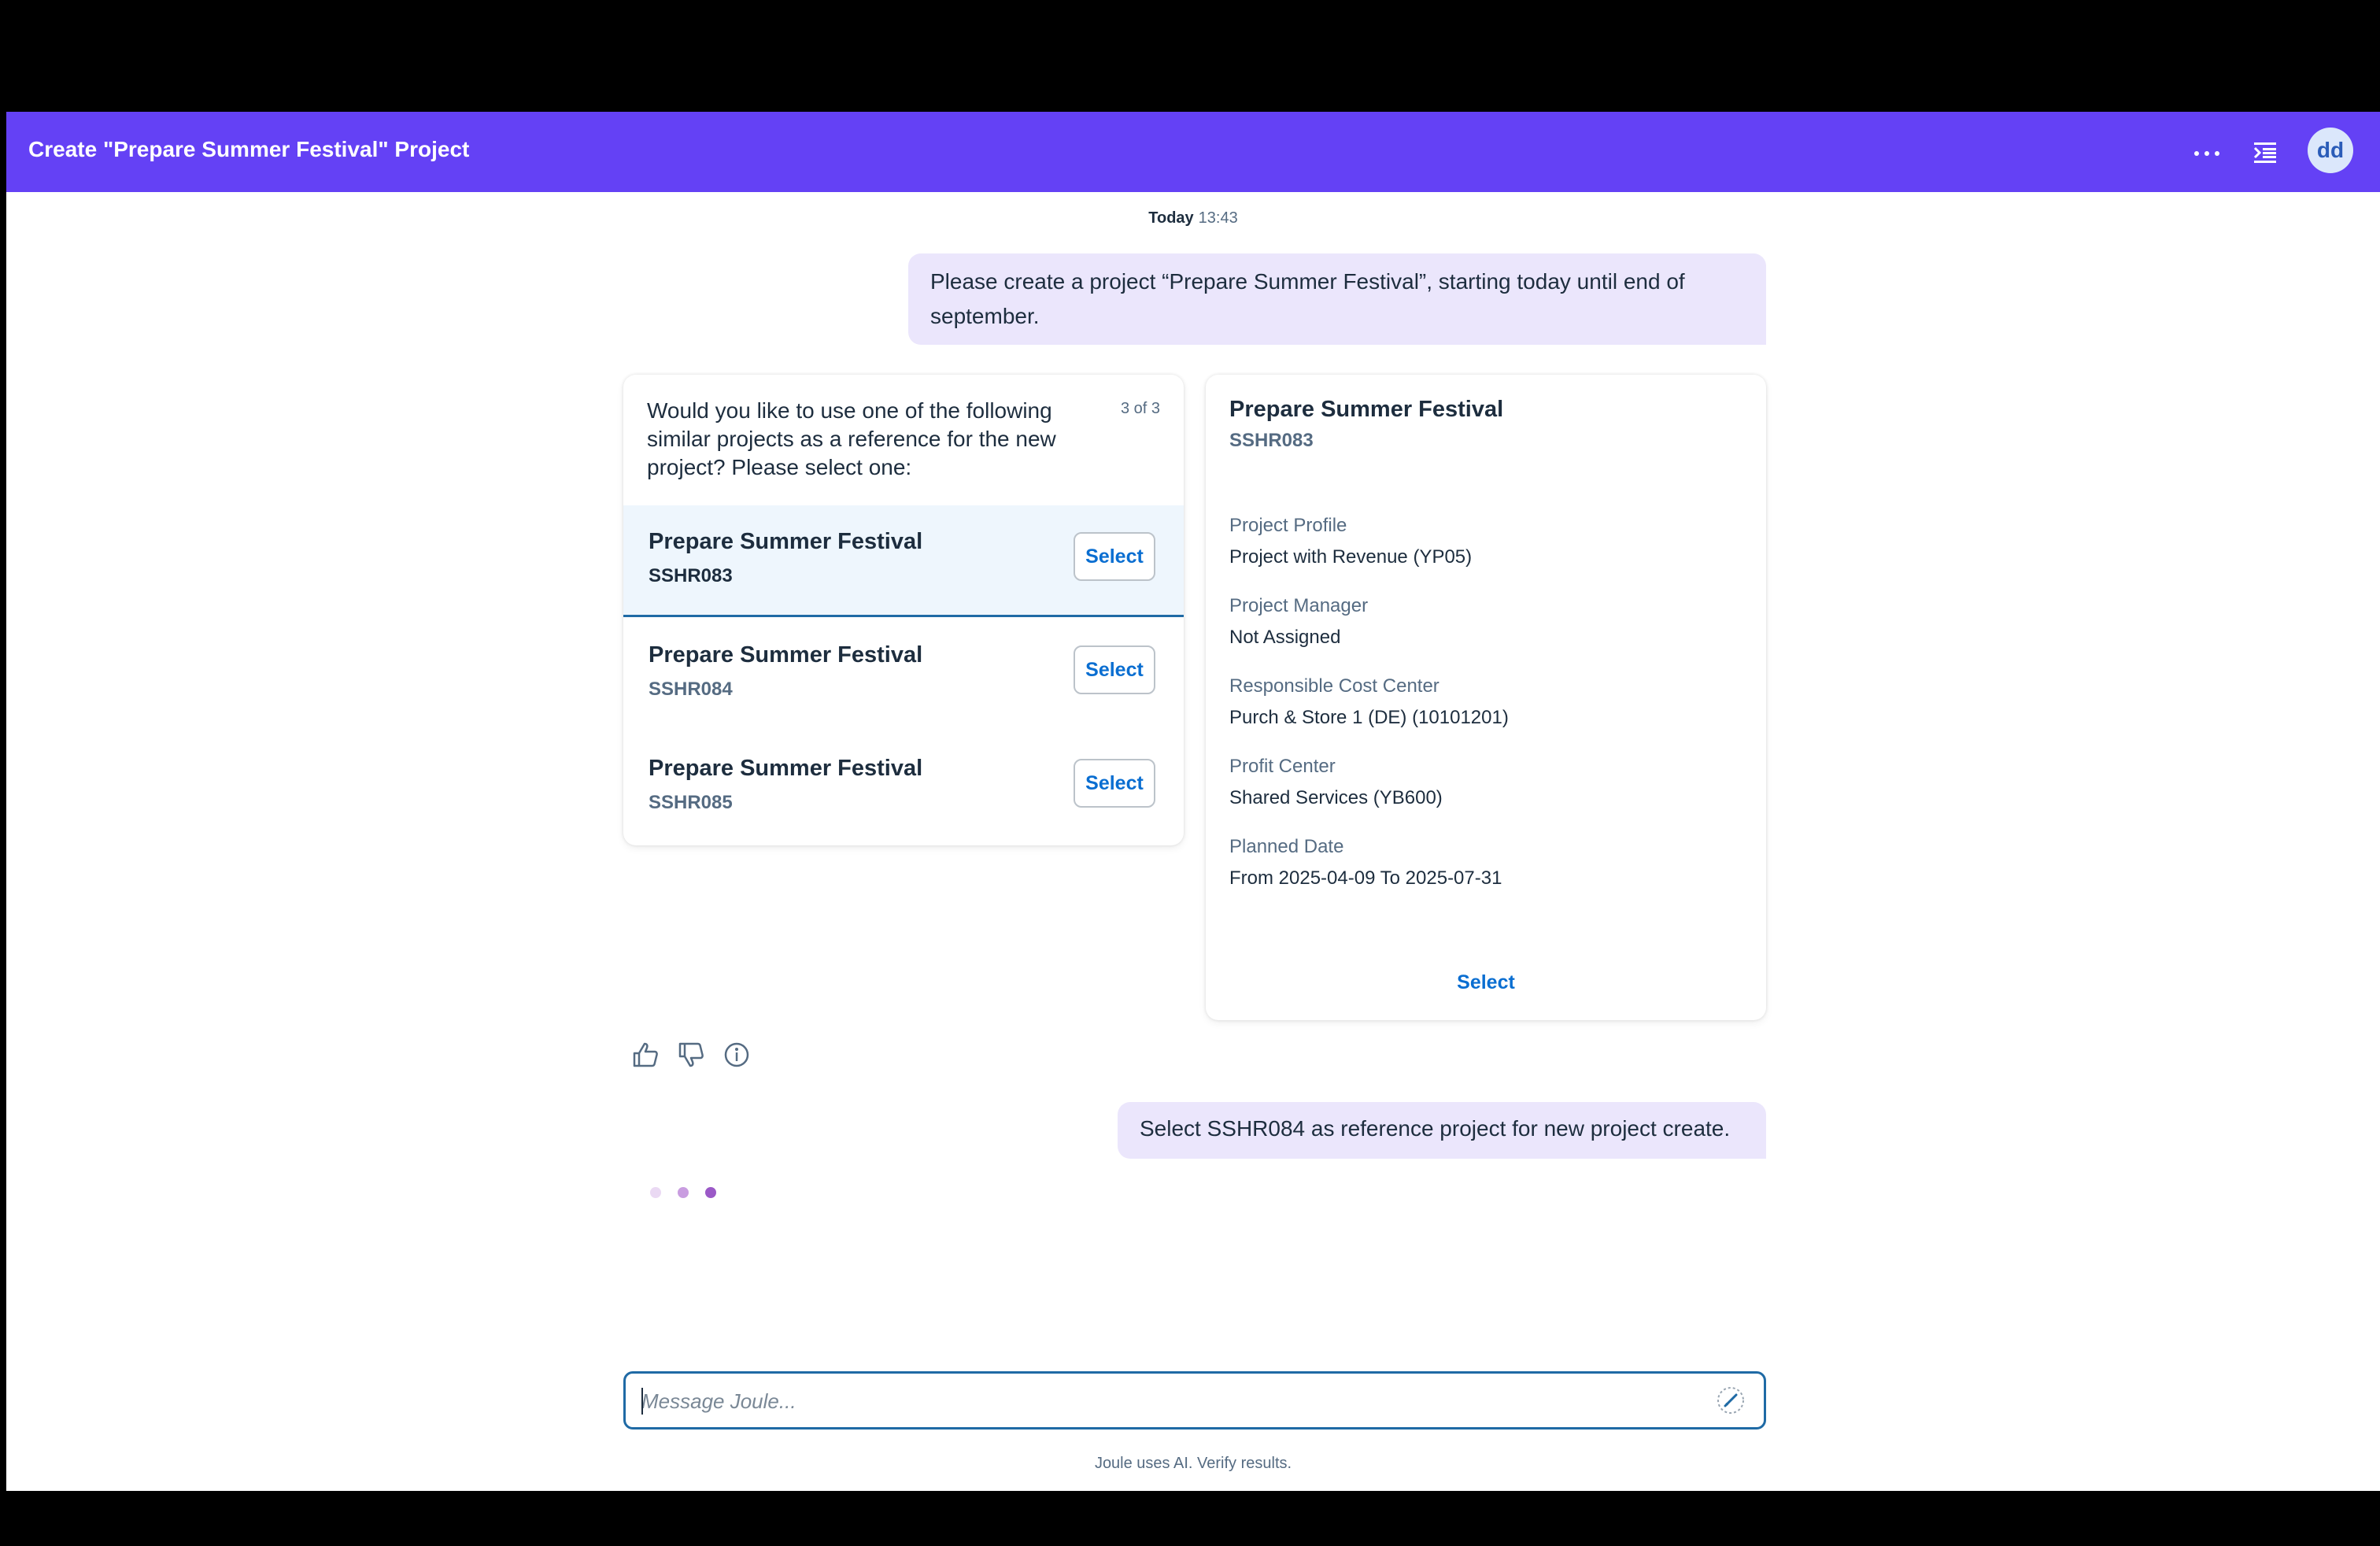 The image size is (2380, 1546). Describe the element at coordinates (1299, 605) in the screenshot. I see `field-label: Project Manager` at that location.